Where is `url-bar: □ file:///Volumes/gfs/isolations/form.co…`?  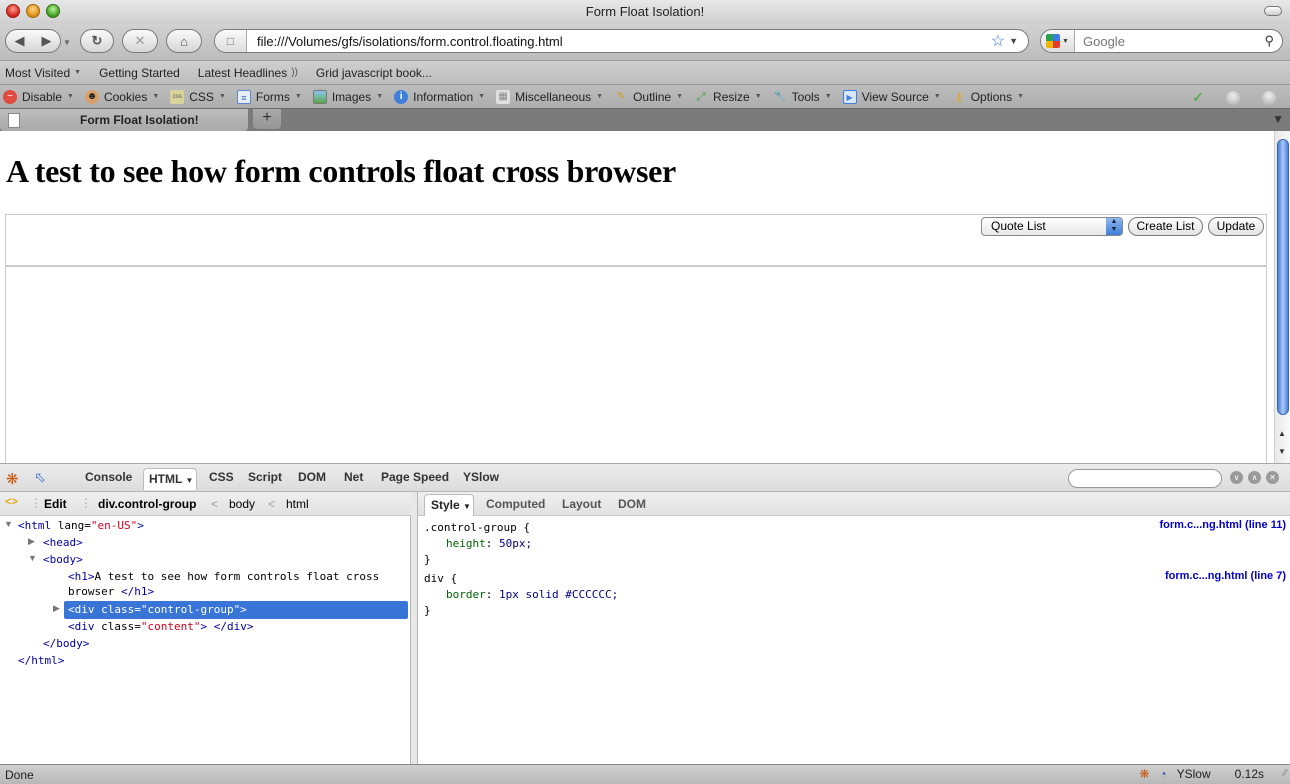 url-bar: □ file:///Volumes/gfs/isolations/form.co… is located at coordinates (621, 41).